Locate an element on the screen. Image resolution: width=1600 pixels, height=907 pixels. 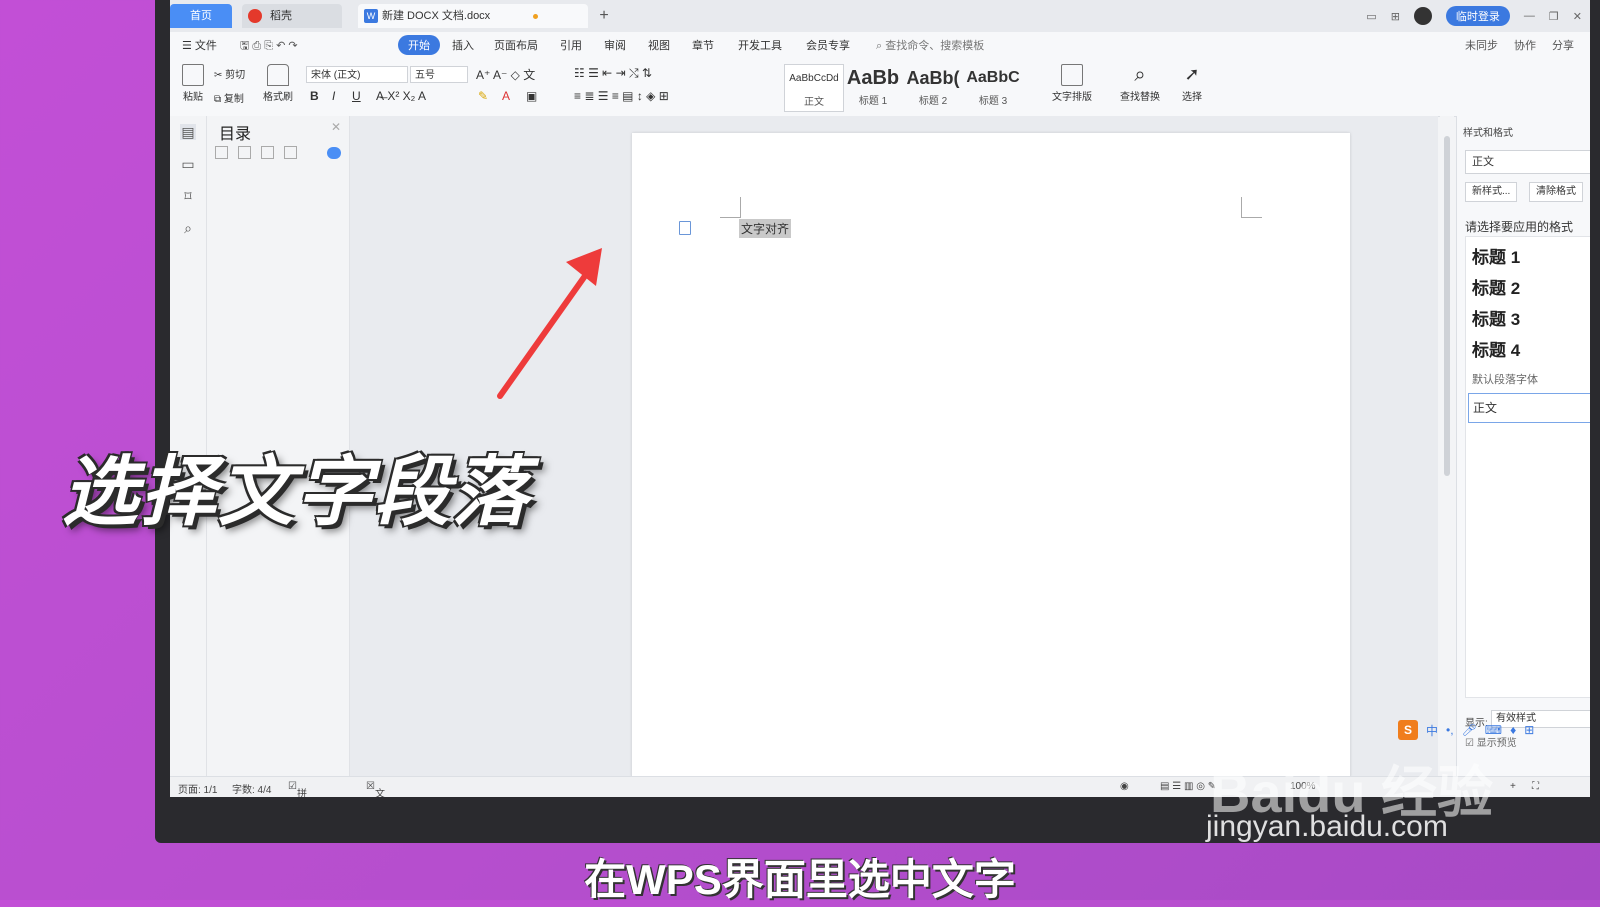
watermark-url: jingyan.baidu.com is located at coordinates (1327, 826).